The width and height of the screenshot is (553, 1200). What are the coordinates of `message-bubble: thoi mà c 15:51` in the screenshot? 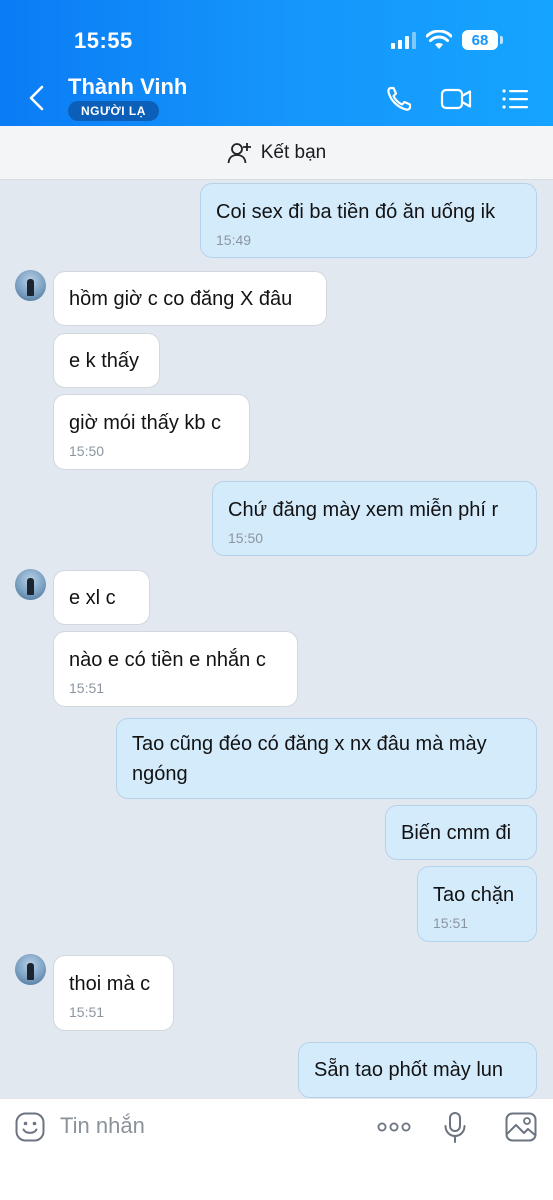 It's located at (113, 993).